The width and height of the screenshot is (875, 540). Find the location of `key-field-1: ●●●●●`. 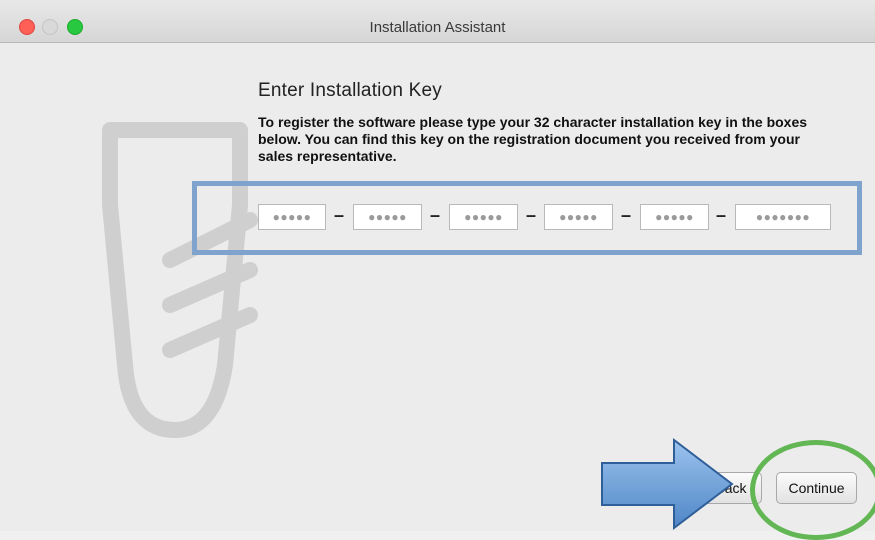

key-field-1: ●●●●● is located at coordinates (292, 217).